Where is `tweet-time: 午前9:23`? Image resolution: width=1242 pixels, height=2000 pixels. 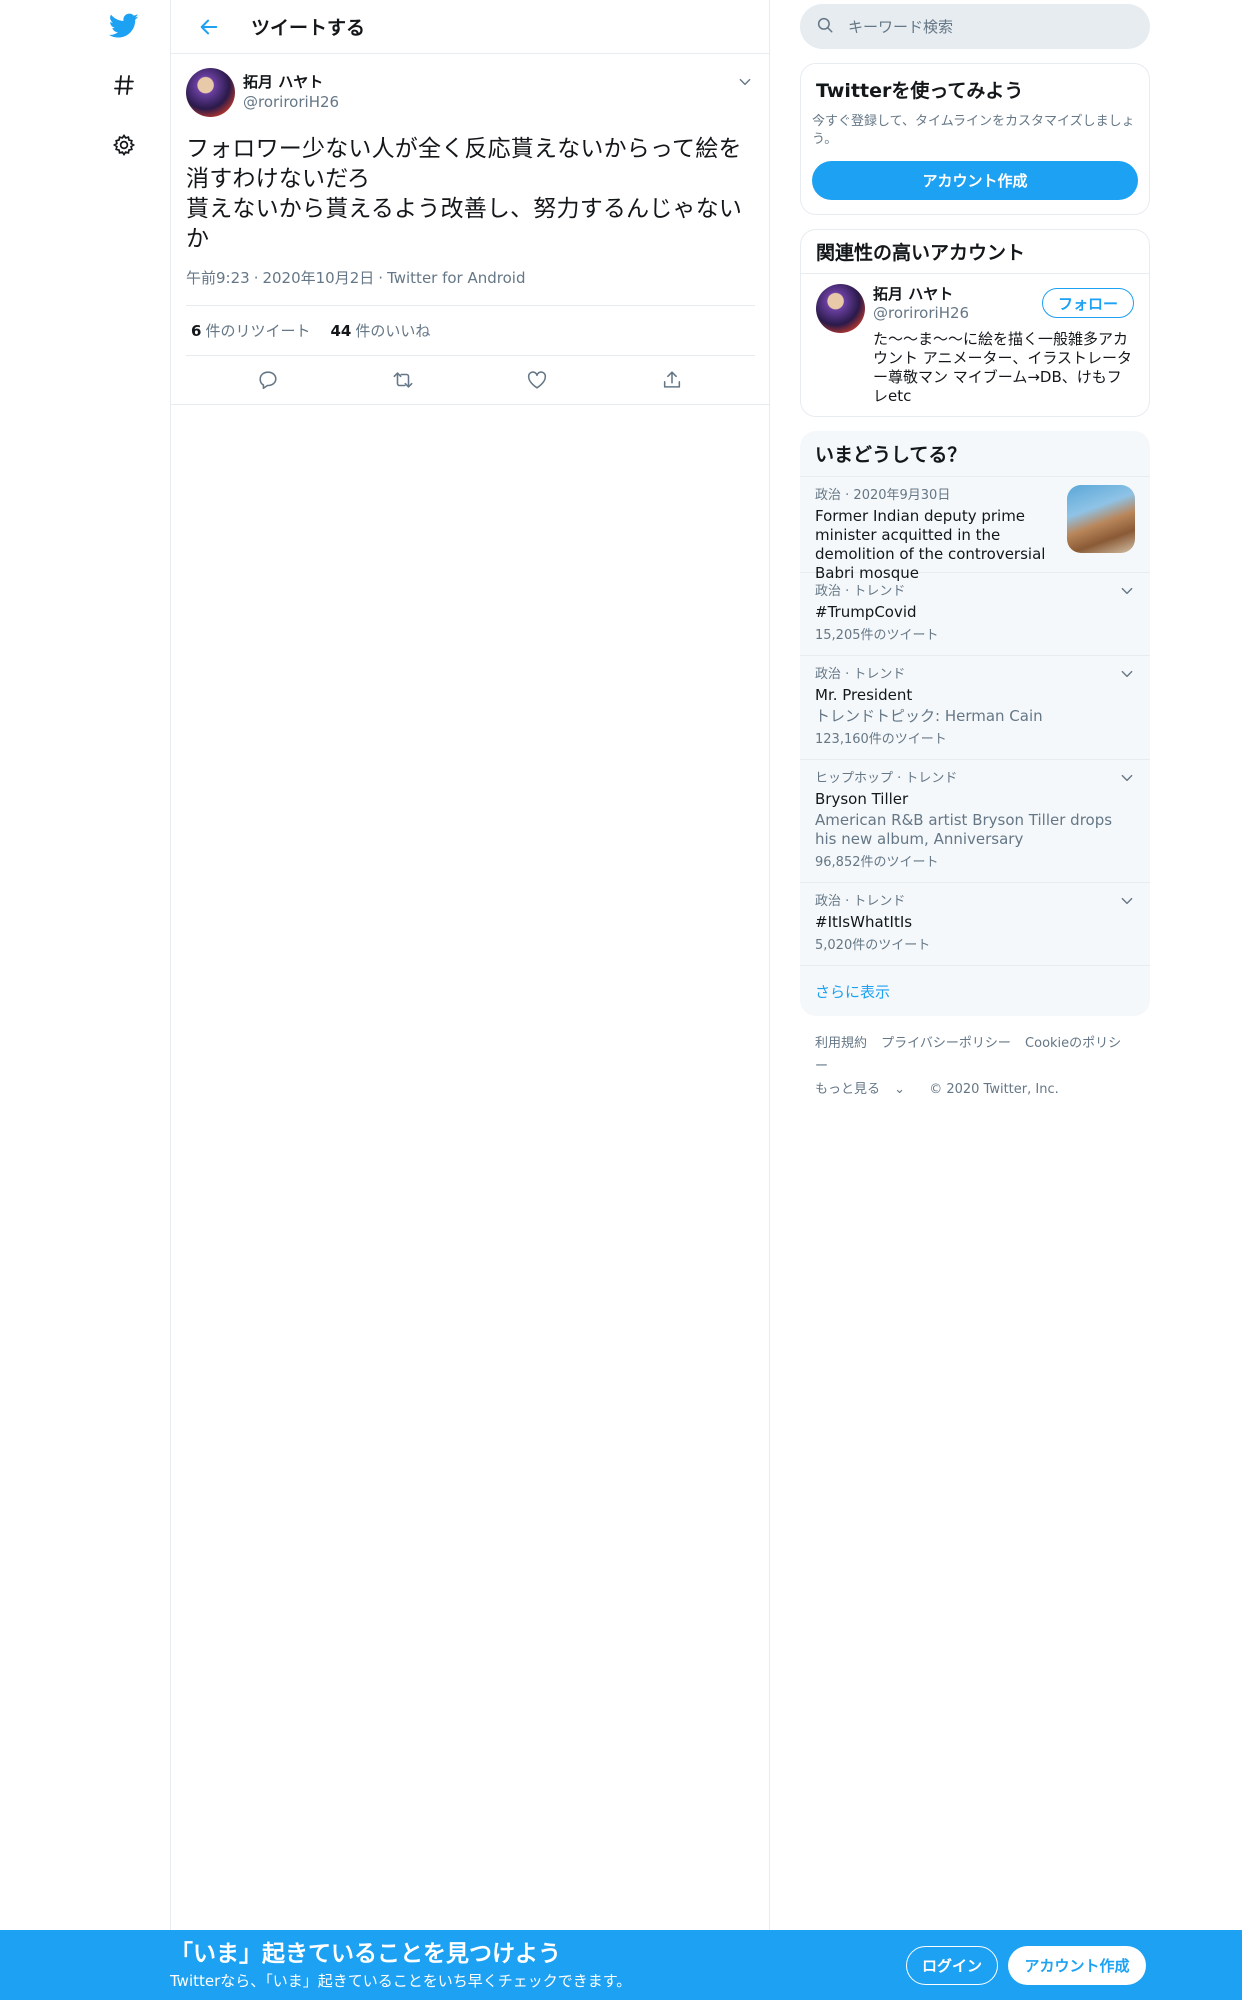
tweet-time: 午前9:23 is located at coordinates (218, 278).